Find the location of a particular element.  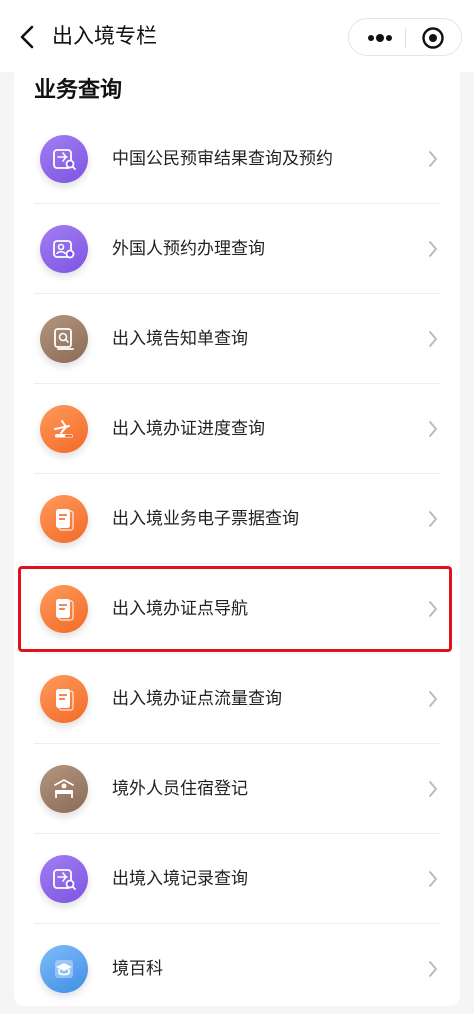

list-item: 外国人预约办理查询 is located at coordinates (237, 249).